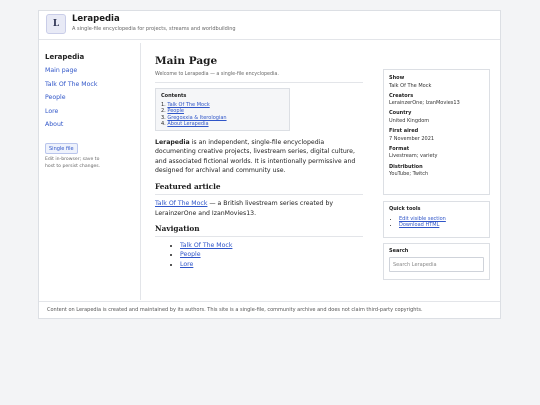 The image size is (540, 405). What do you see at coordinates (90, 84) in the screenshot?
I see `sidebar-item-talk-of-the-mock: Talk Of The Mock` at bounding box center [90, 84].